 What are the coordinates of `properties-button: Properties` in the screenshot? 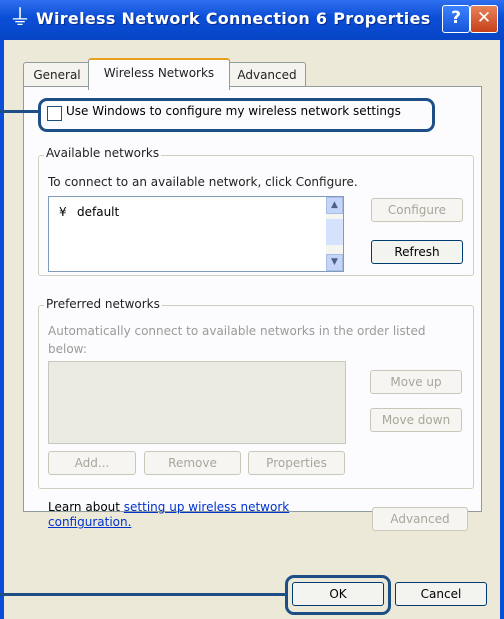 It's located at (296, 463).